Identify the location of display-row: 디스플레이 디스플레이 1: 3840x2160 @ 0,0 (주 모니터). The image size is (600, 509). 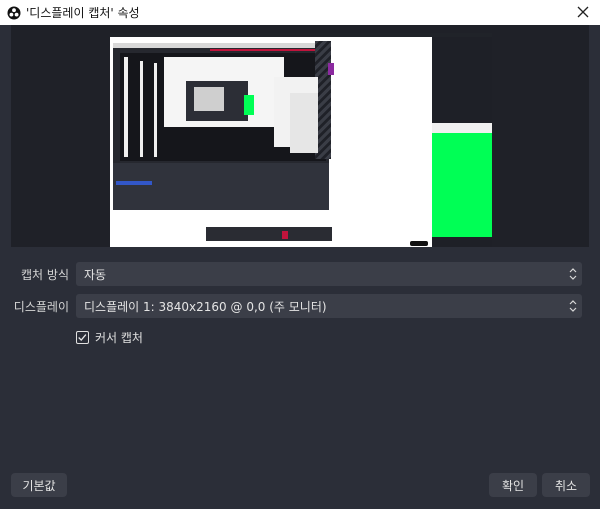
(300, 306).